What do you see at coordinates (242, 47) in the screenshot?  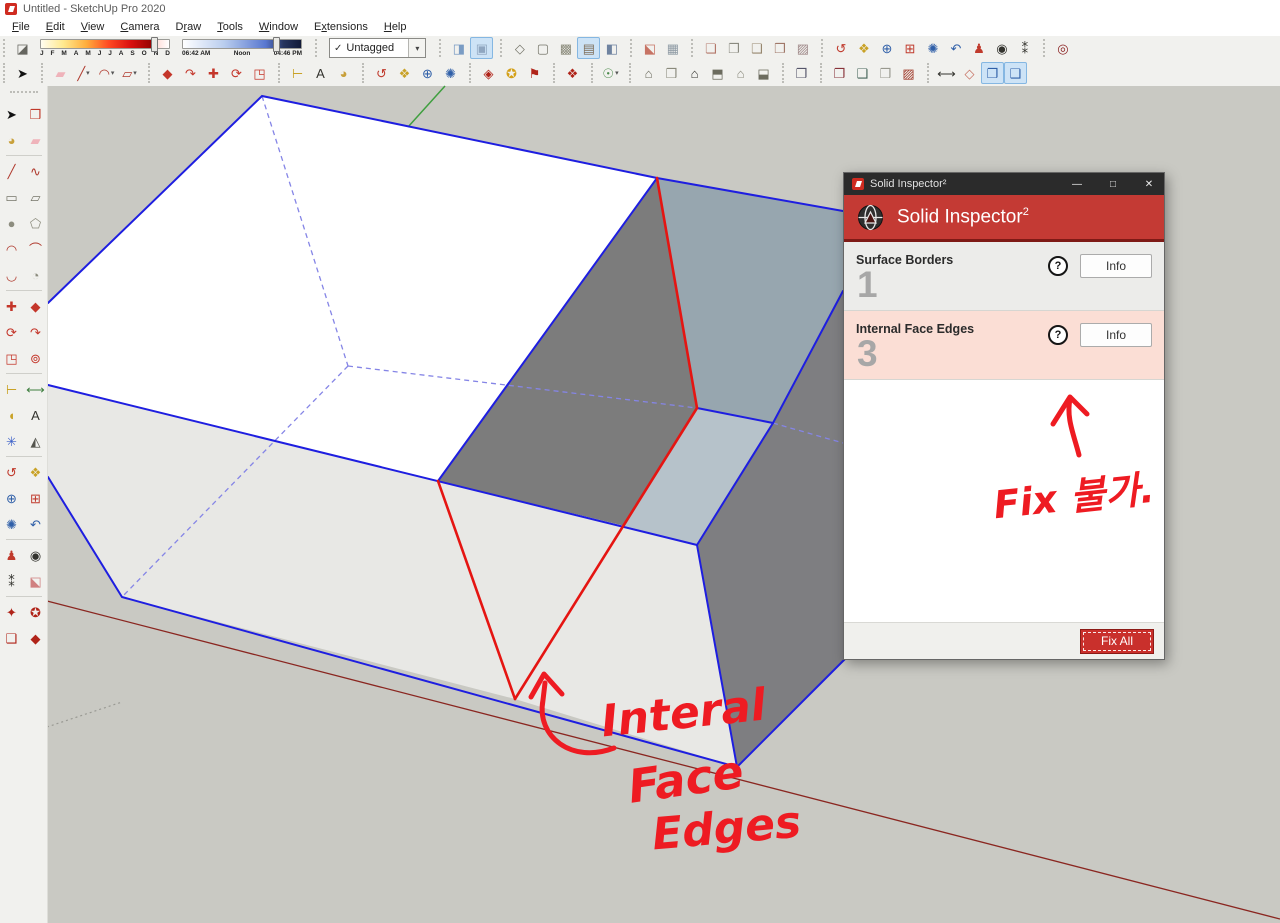 I see `shadow-time-slider: 06:42 AM Noon 04:46 PM` at bounding box center [242, 47].